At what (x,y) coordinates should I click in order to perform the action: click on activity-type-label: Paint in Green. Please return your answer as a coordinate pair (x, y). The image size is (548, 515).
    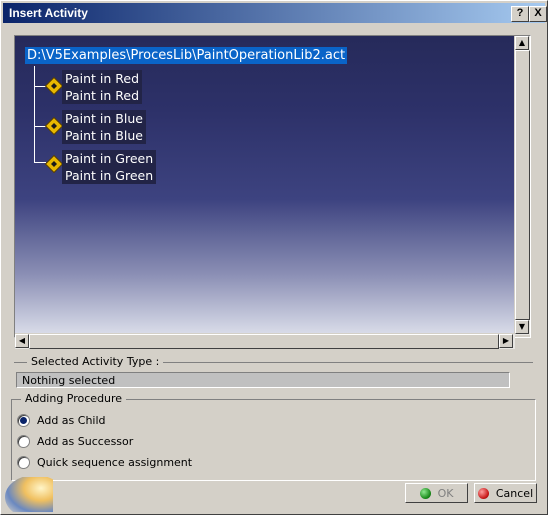
    Looking at the image, I should click on (109, 175).